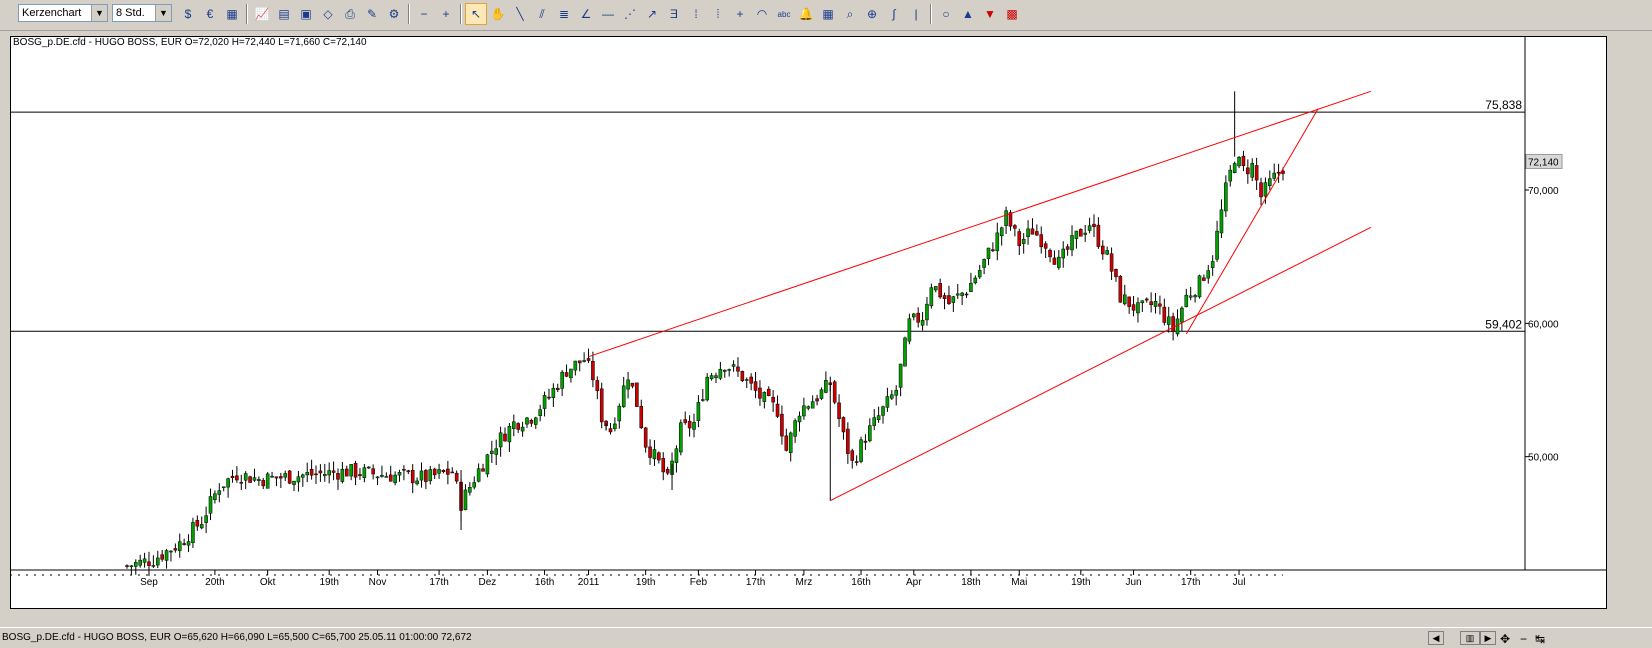 The width and height of the screenshot is (1652, 648). Describe the element at coordinates (1505, 639) in the screenshot. I see `crosshair-icon: ✥` at that location.